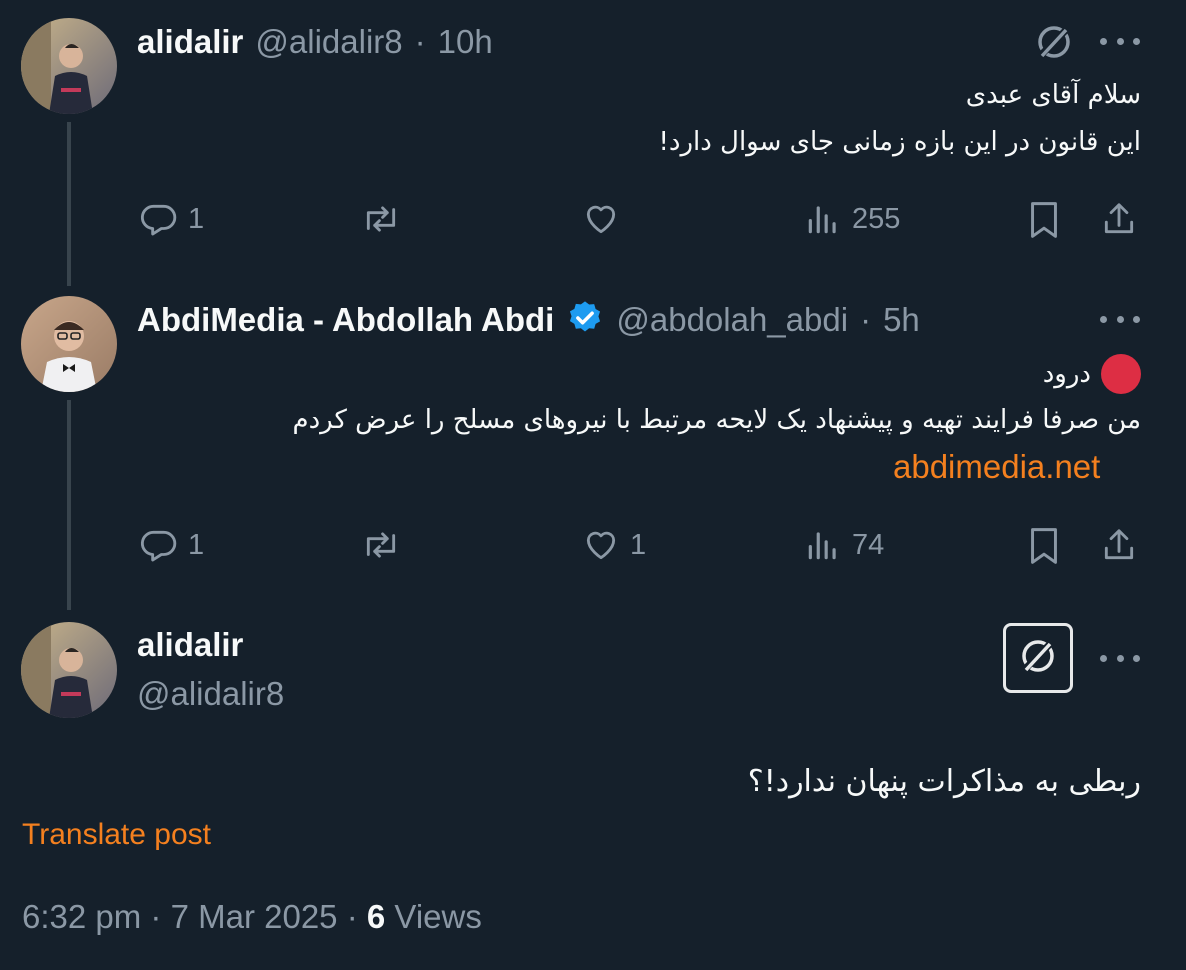 This screenshot has width=1186, height=970. Describe the element at coordinates (465, 42) in the screenshot. I see `timestamp: 10h` at that location.